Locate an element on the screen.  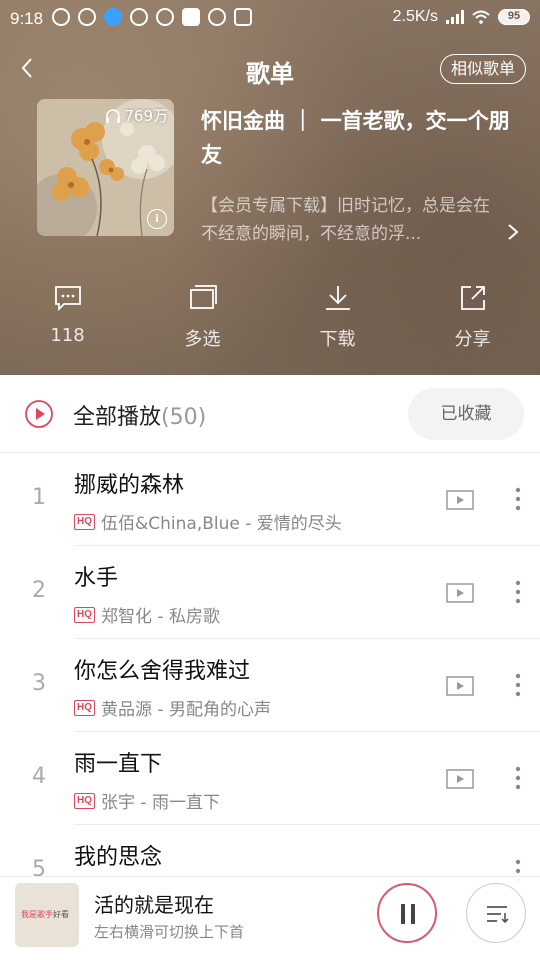
song-row: 3 你怎么舍得我难过 HQ 黄品源 - 男配角的心声 is located at coordinates (270, 685).